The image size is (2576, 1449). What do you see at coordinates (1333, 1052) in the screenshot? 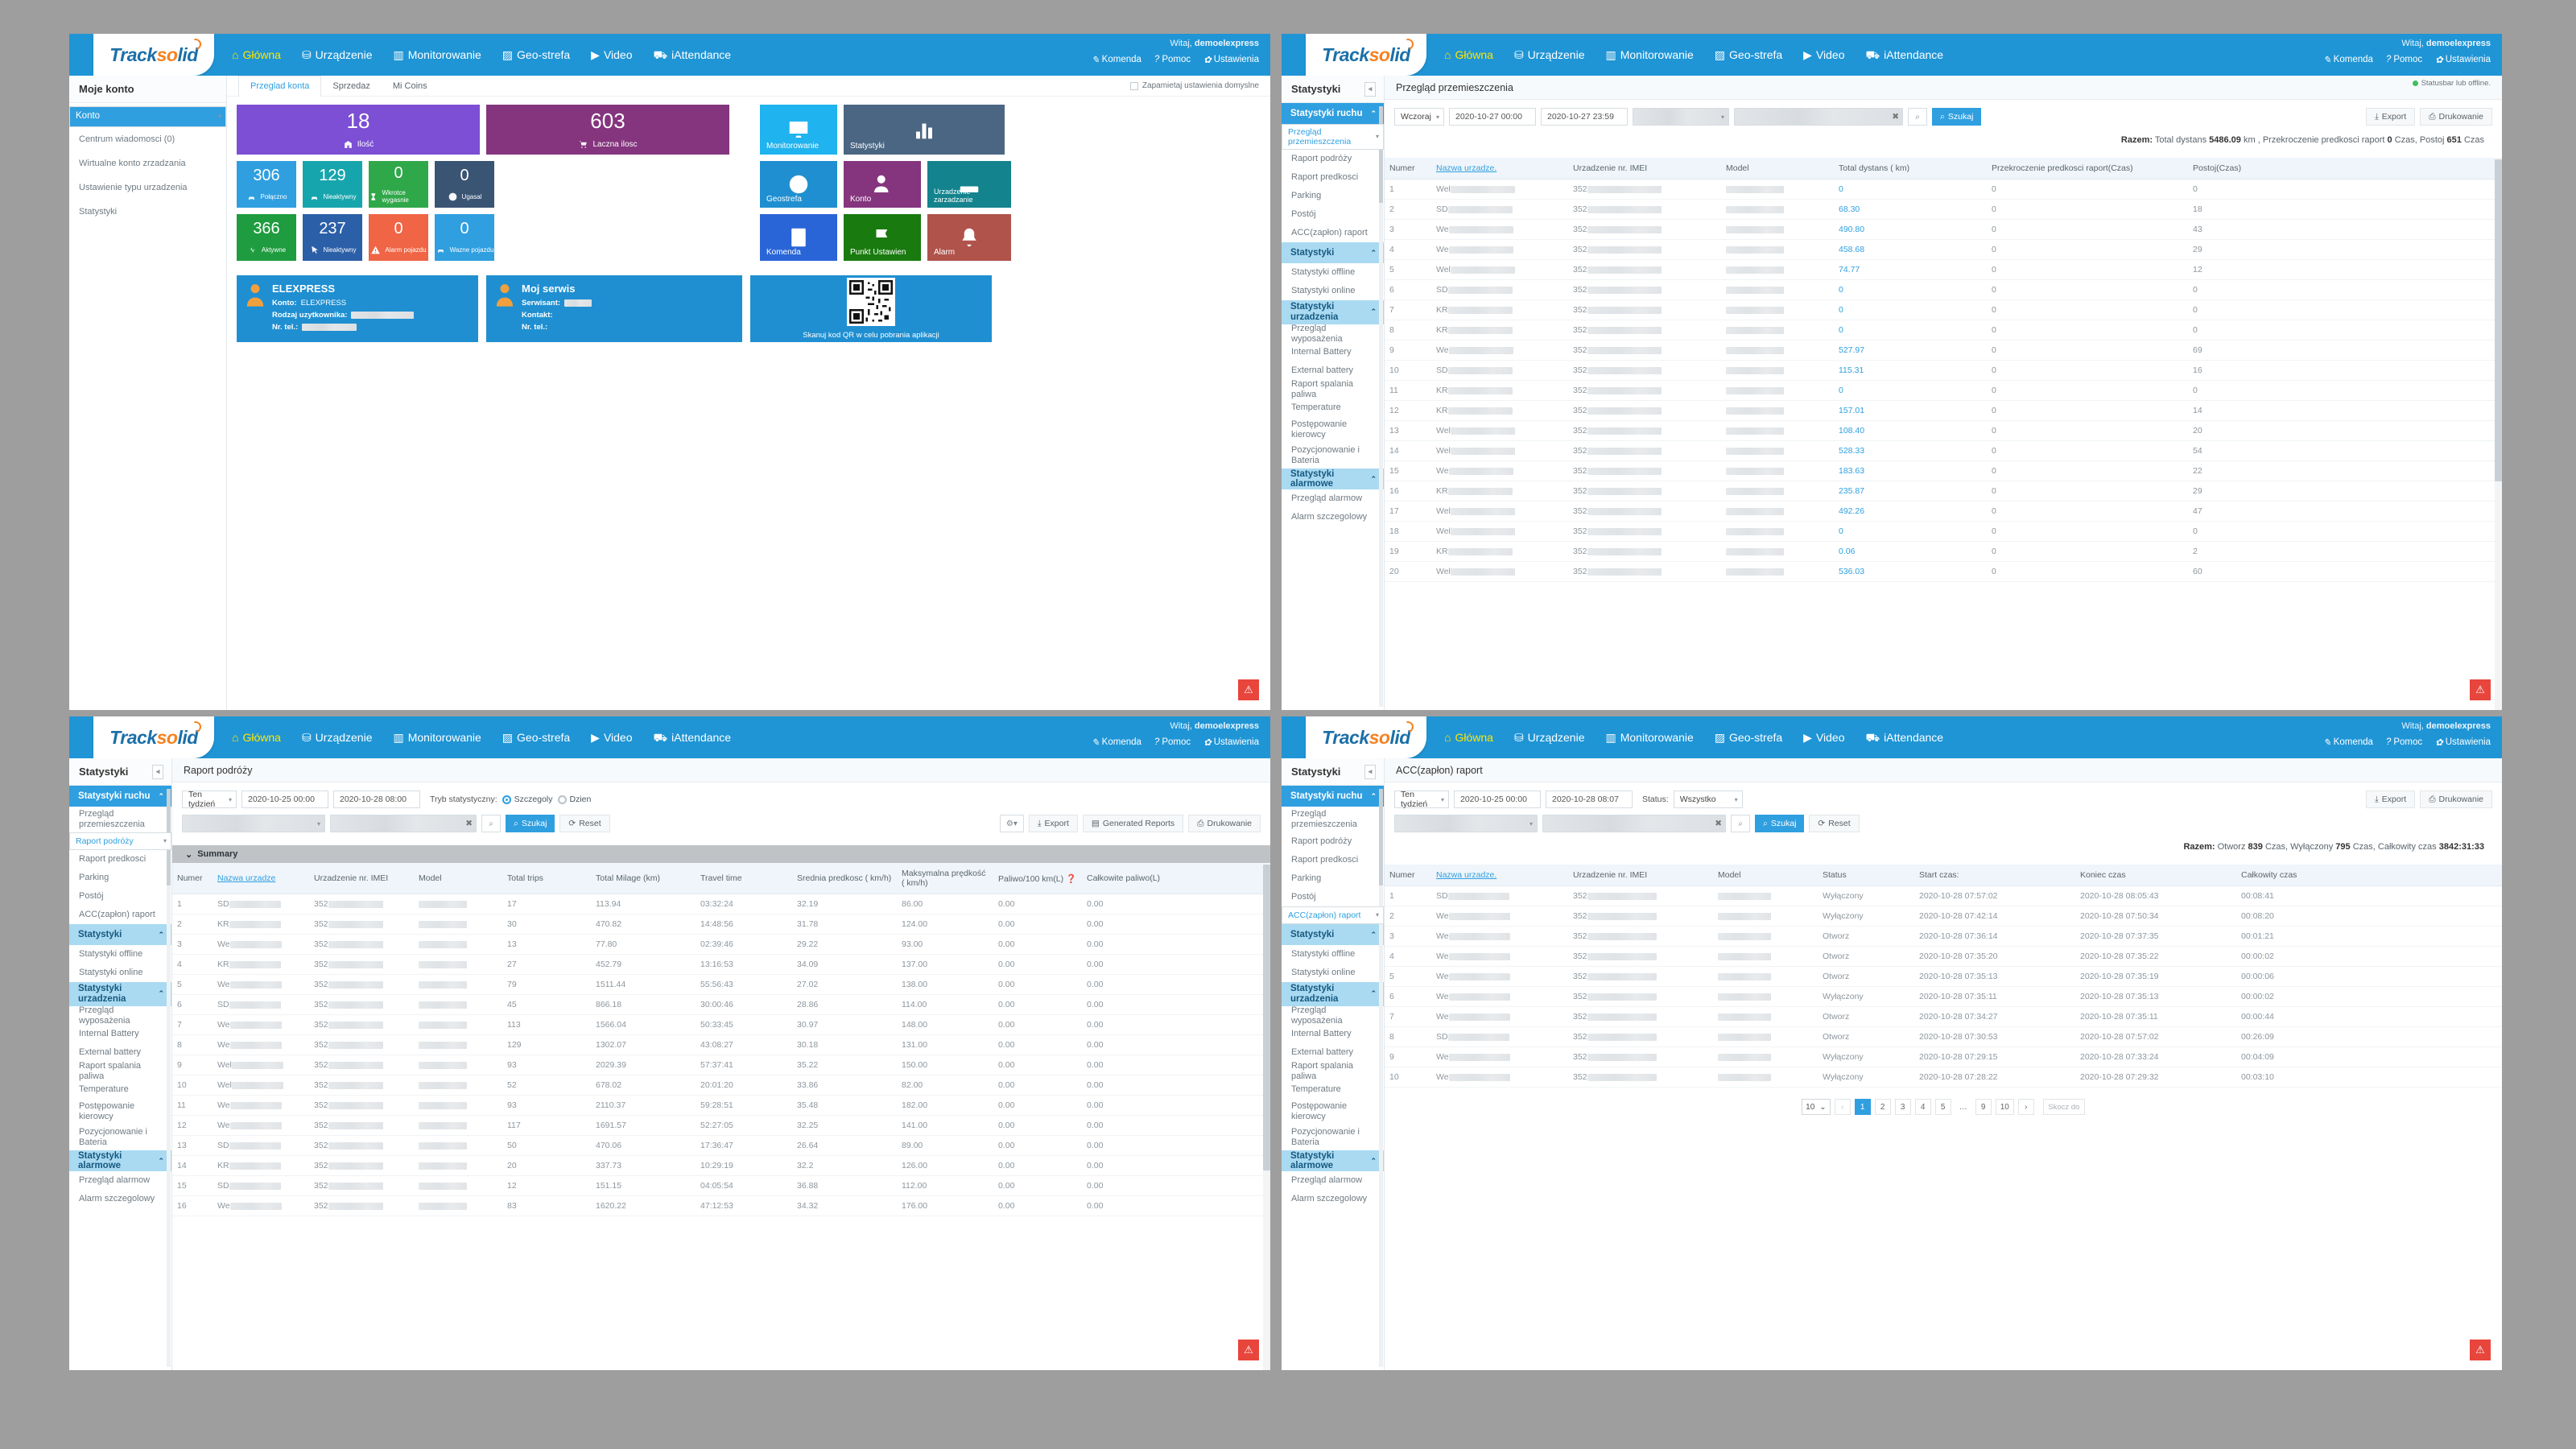
I see `sidebar-item-external-battery: External battery` at bounding box center [1333, 1052].